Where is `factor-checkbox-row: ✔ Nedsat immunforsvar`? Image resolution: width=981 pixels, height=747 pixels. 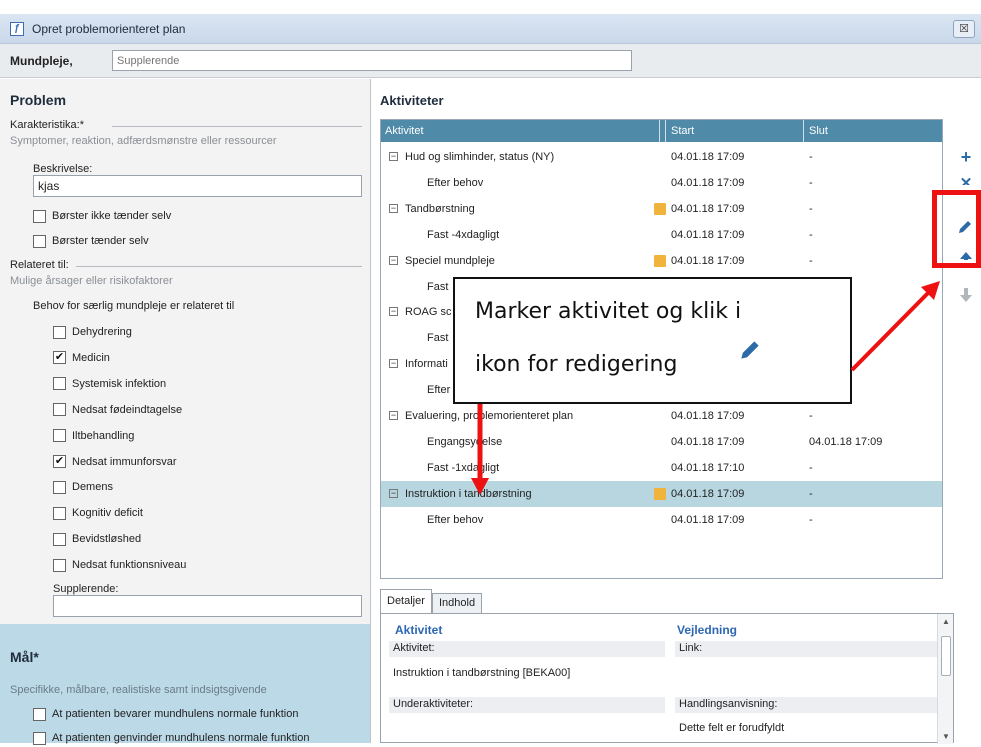 factor-checkbox-row: ✔ Nedsat immunforsvar is located at coordinates (115, 462).